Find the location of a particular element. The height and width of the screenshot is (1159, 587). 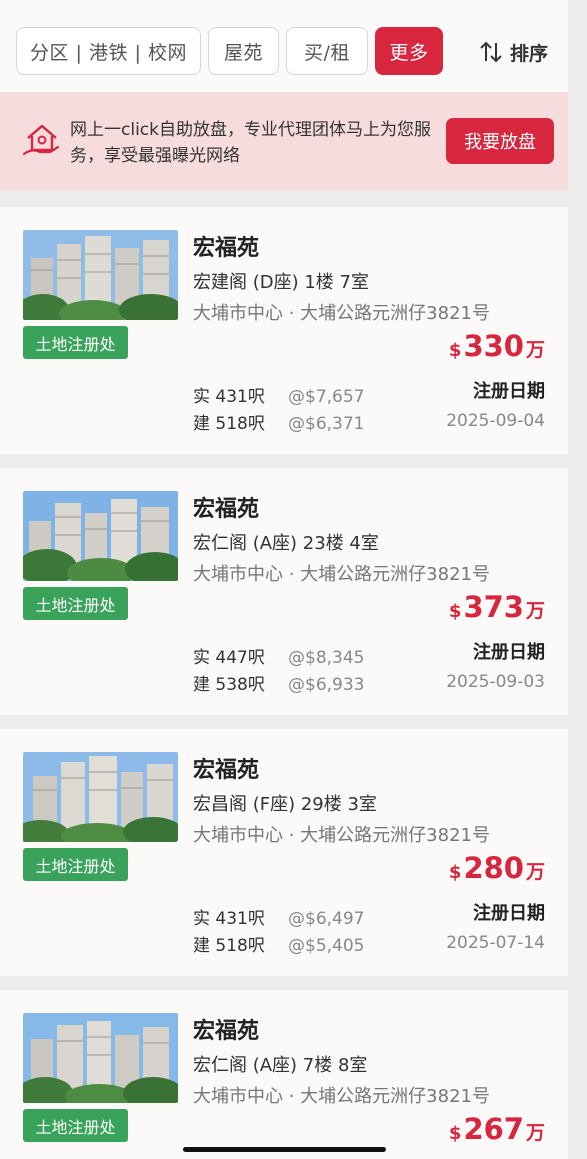

buy-rent-filter: 买/租 is located at coordinates (327, 51).